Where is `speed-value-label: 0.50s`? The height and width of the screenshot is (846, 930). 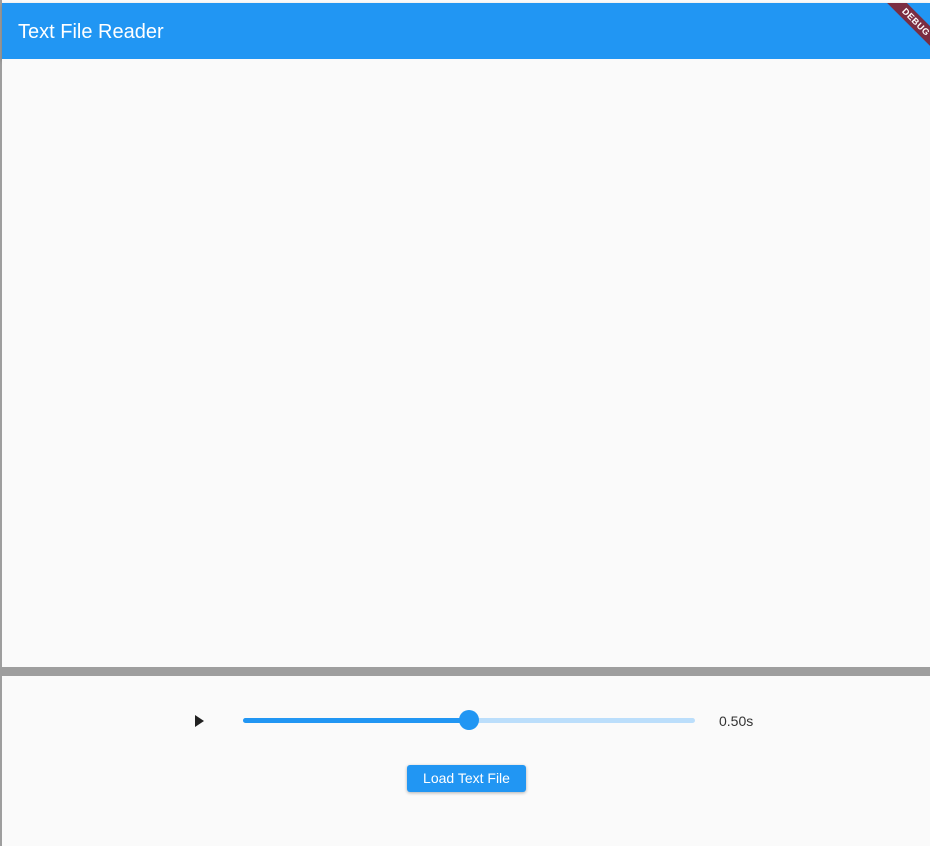 speed-value-label: 0.50s is located at coordinates (736, 721).